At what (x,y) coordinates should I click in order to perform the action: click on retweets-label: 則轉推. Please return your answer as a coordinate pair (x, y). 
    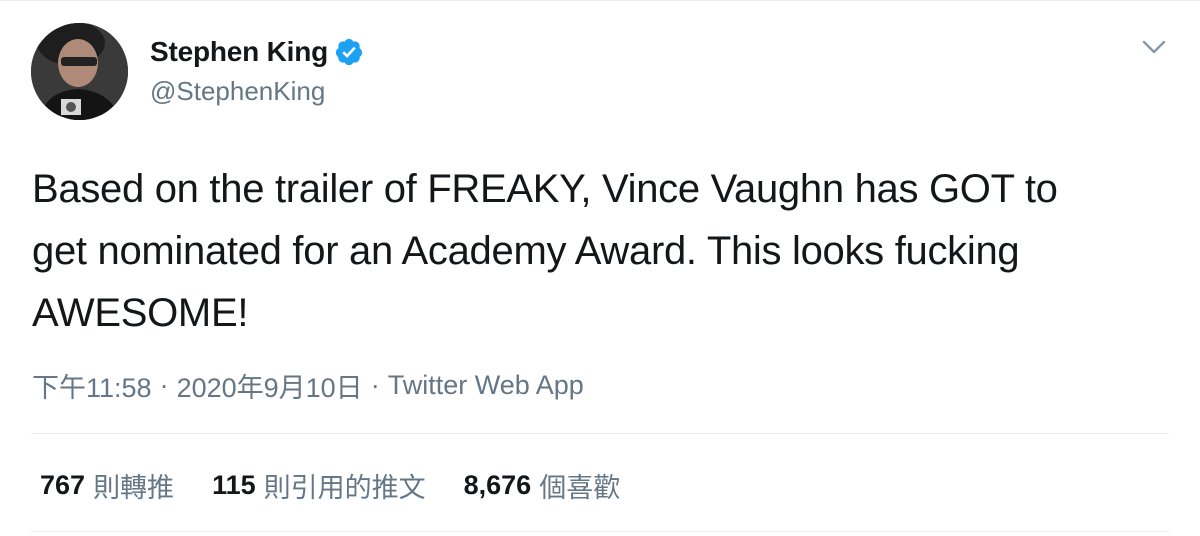
    Looking at the image, I should click on (134, 488).